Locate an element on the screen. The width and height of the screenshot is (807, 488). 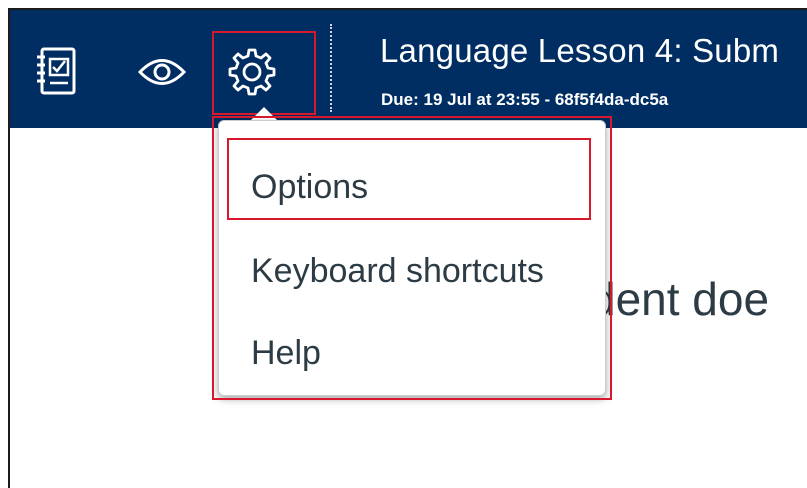
menu-item-options: Options is located at coordinates (412, 187).